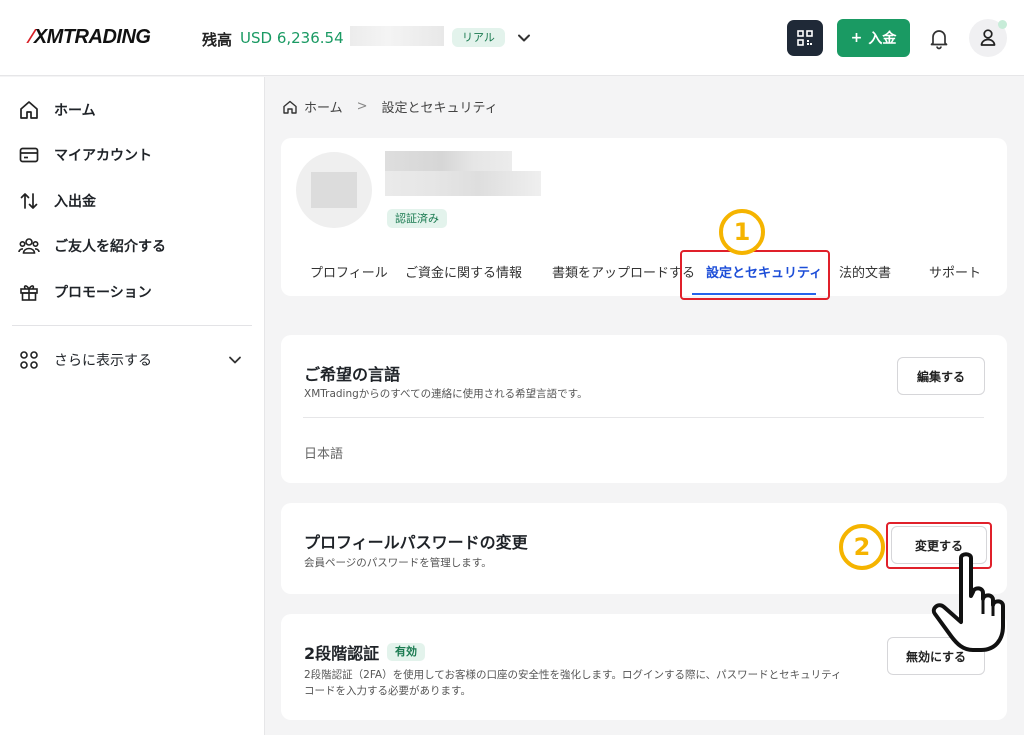 This screenshot has height=735, width=1024. What do you see at coordinates (644, 409) in the screenshot?
I see `language-card` at bounding box center [644, 409].